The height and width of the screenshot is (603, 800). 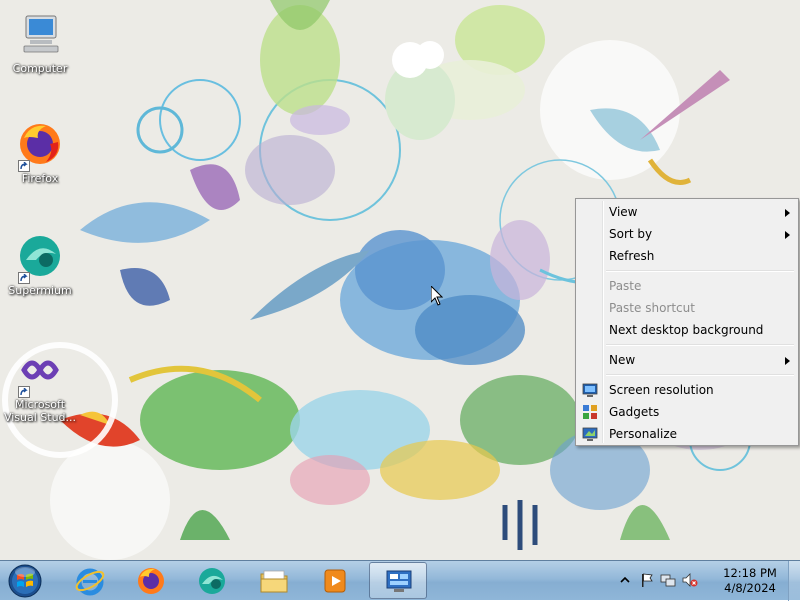 I want to click on menu-item-gadgets: Gadgets, so click(x=687, y=412).